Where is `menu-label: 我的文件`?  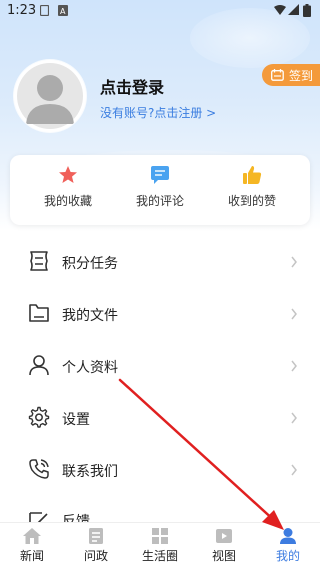 menu-label: 我的文件 is located at coordinates (90, 316).